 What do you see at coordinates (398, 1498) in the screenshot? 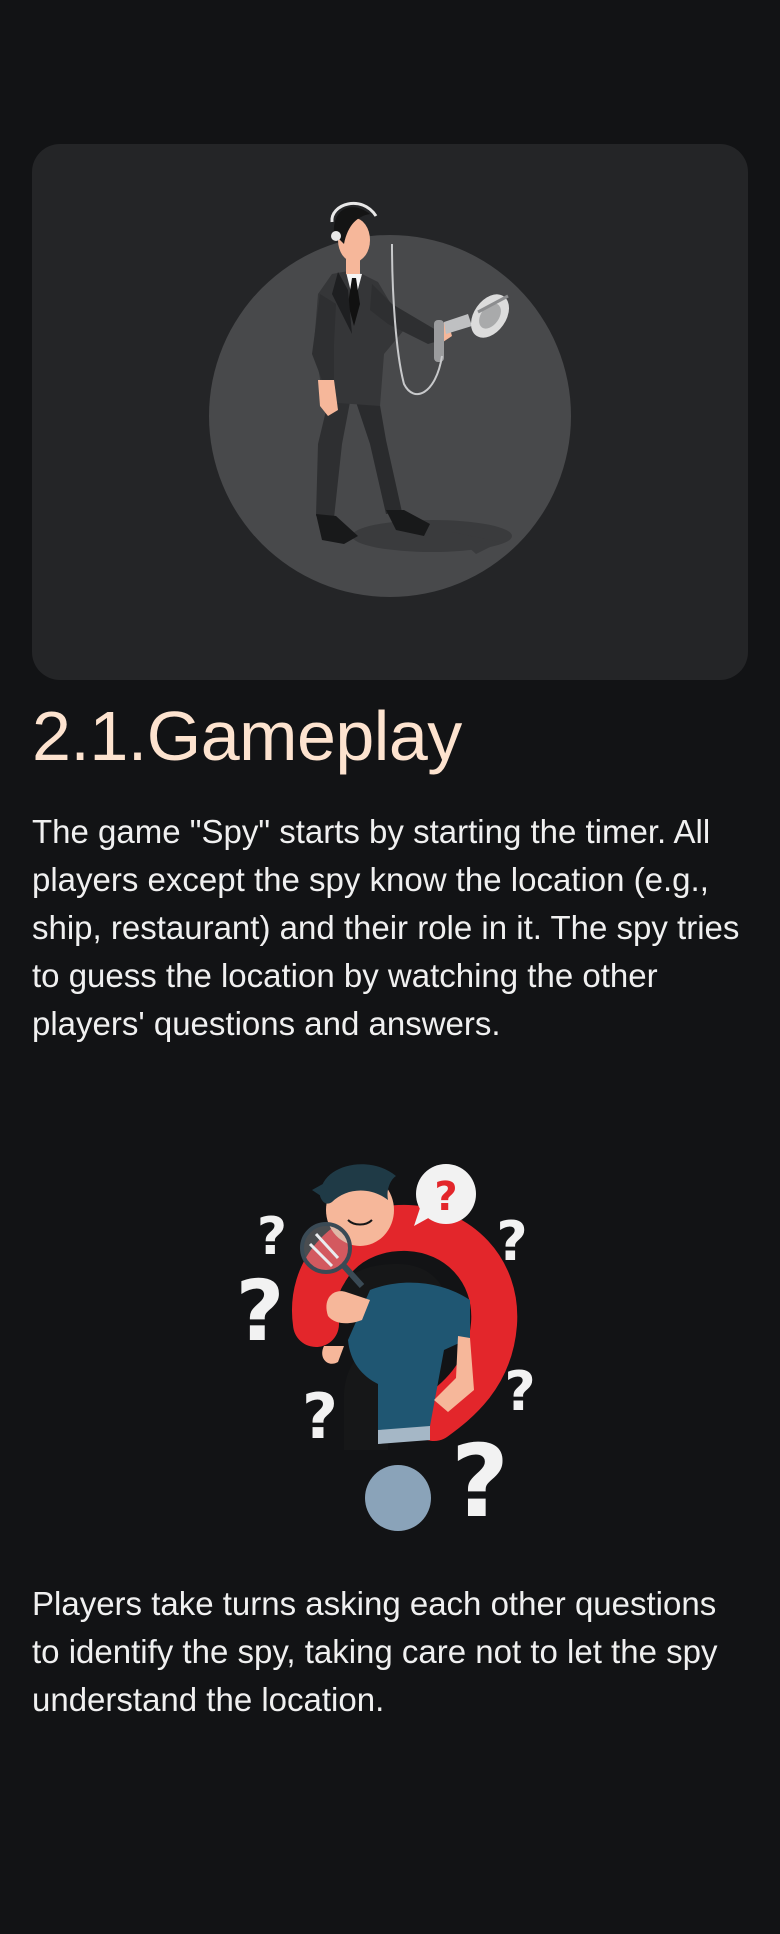
I see `question-dot` at bounding box center [398, 1498].